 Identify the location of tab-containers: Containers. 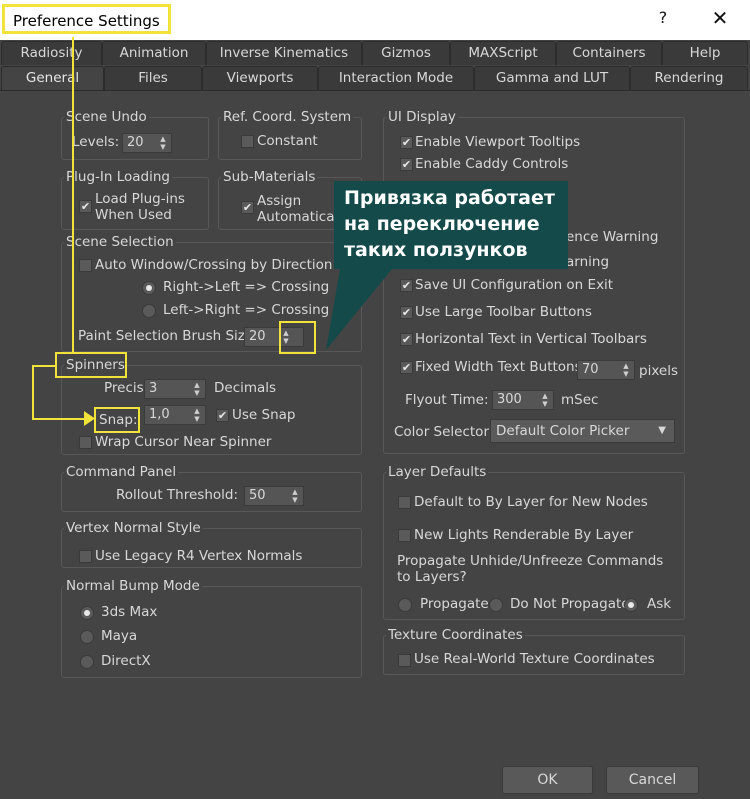
(609, 53).